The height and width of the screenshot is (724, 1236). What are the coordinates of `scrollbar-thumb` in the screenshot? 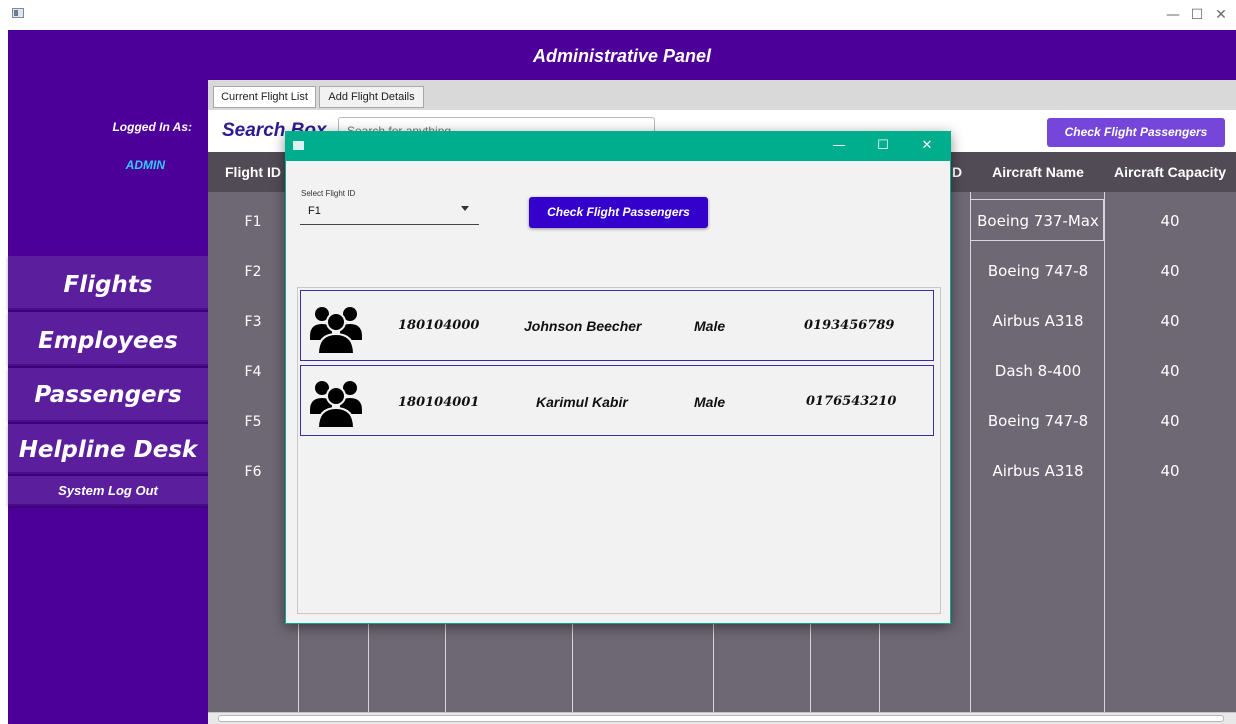 It's located at (721, 718).